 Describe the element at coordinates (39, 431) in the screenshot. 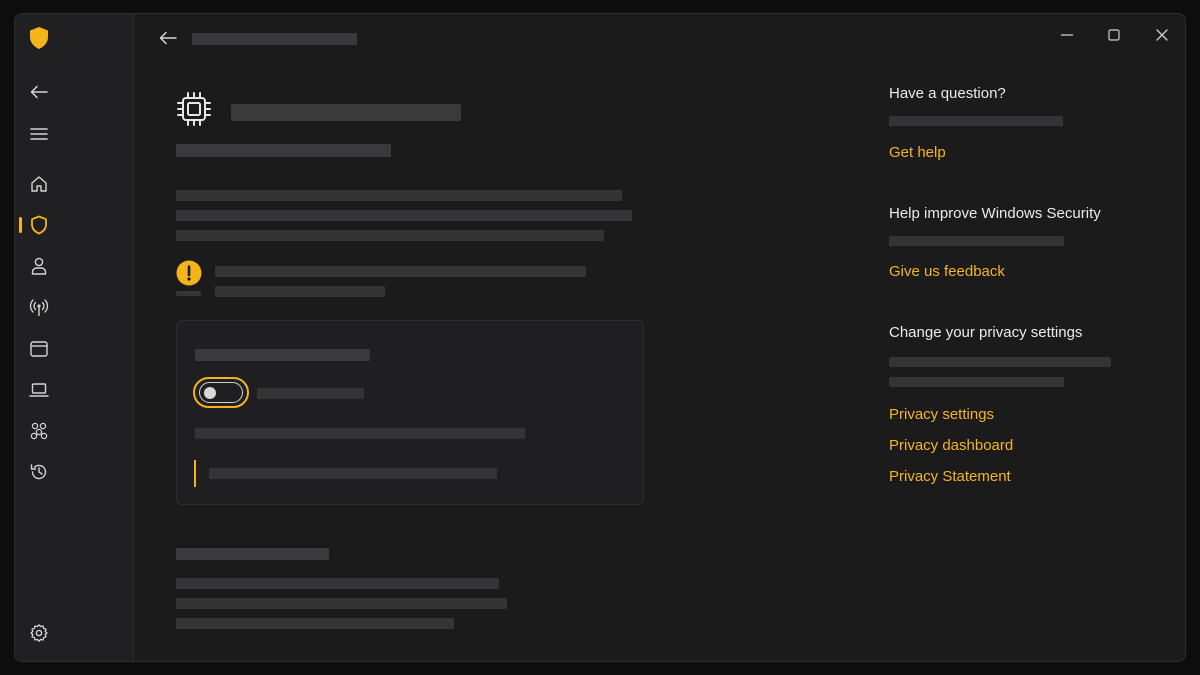

I see `family-icon` at that location.